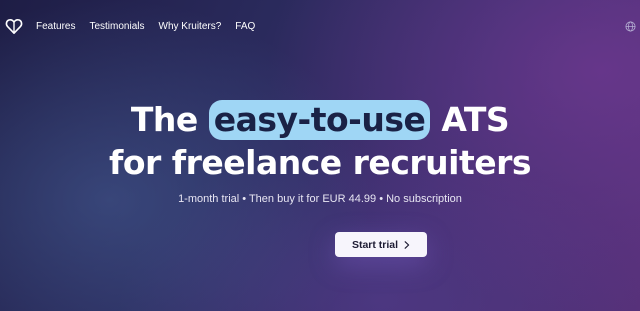  I want to click on nav-link-faq: FAQ, so click(245, 27).